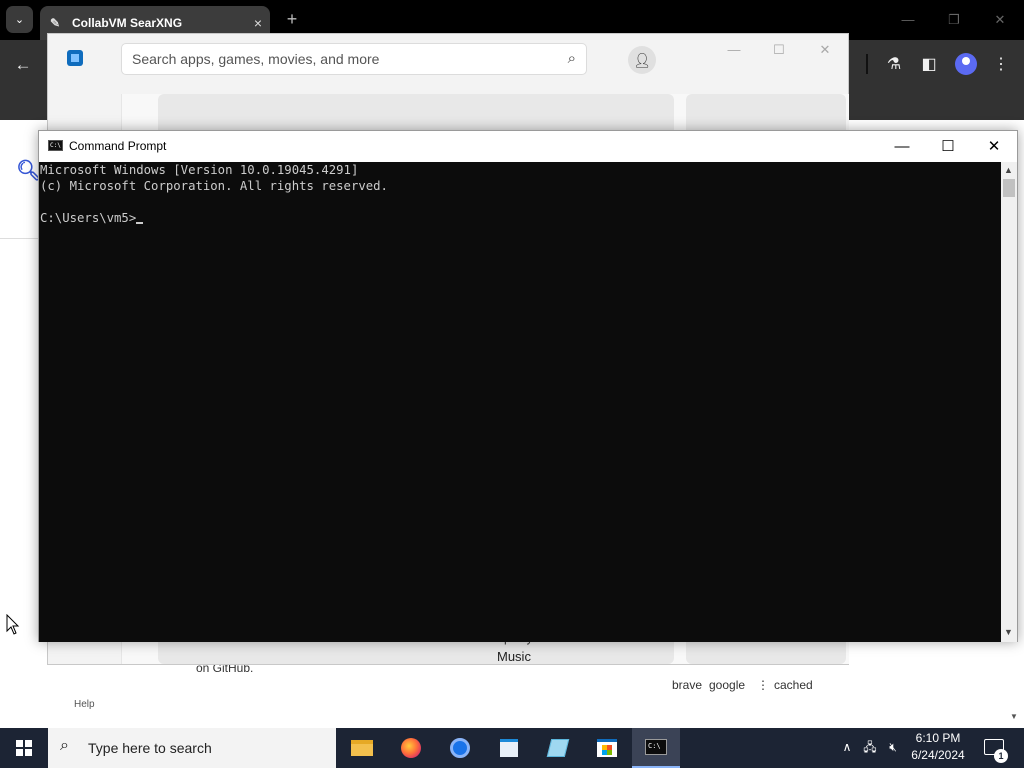  What do you see at coordinates (847, 747) in the screenshot?
I see `tray-overflow-chevron-icon: ∧` at bounding box center [847, 747].